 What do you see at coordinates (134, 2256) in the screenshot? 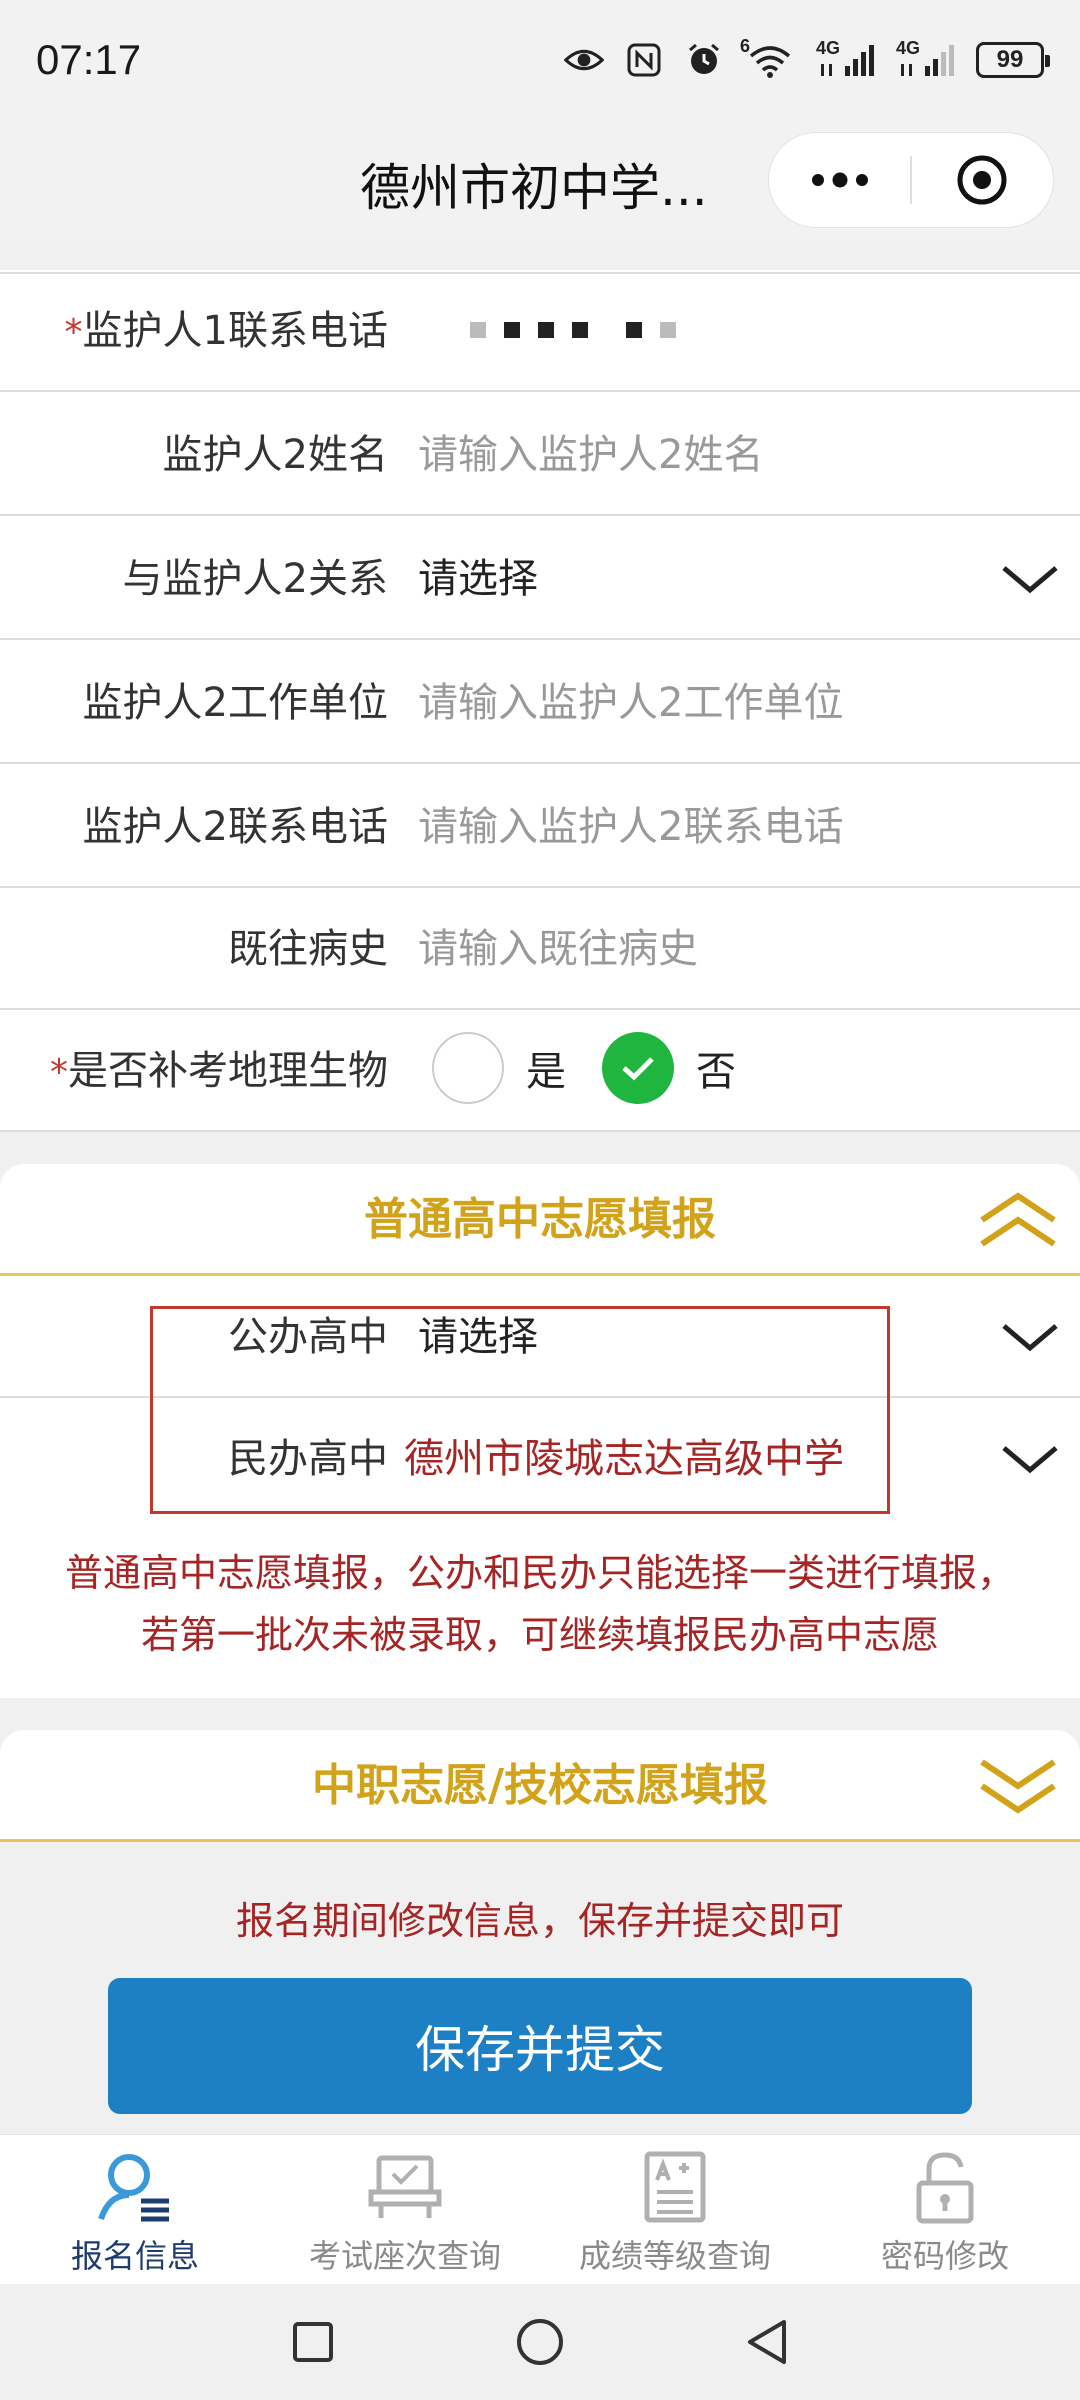
I see `tab-label: 报名信息` at bounding box center [134, 2256].